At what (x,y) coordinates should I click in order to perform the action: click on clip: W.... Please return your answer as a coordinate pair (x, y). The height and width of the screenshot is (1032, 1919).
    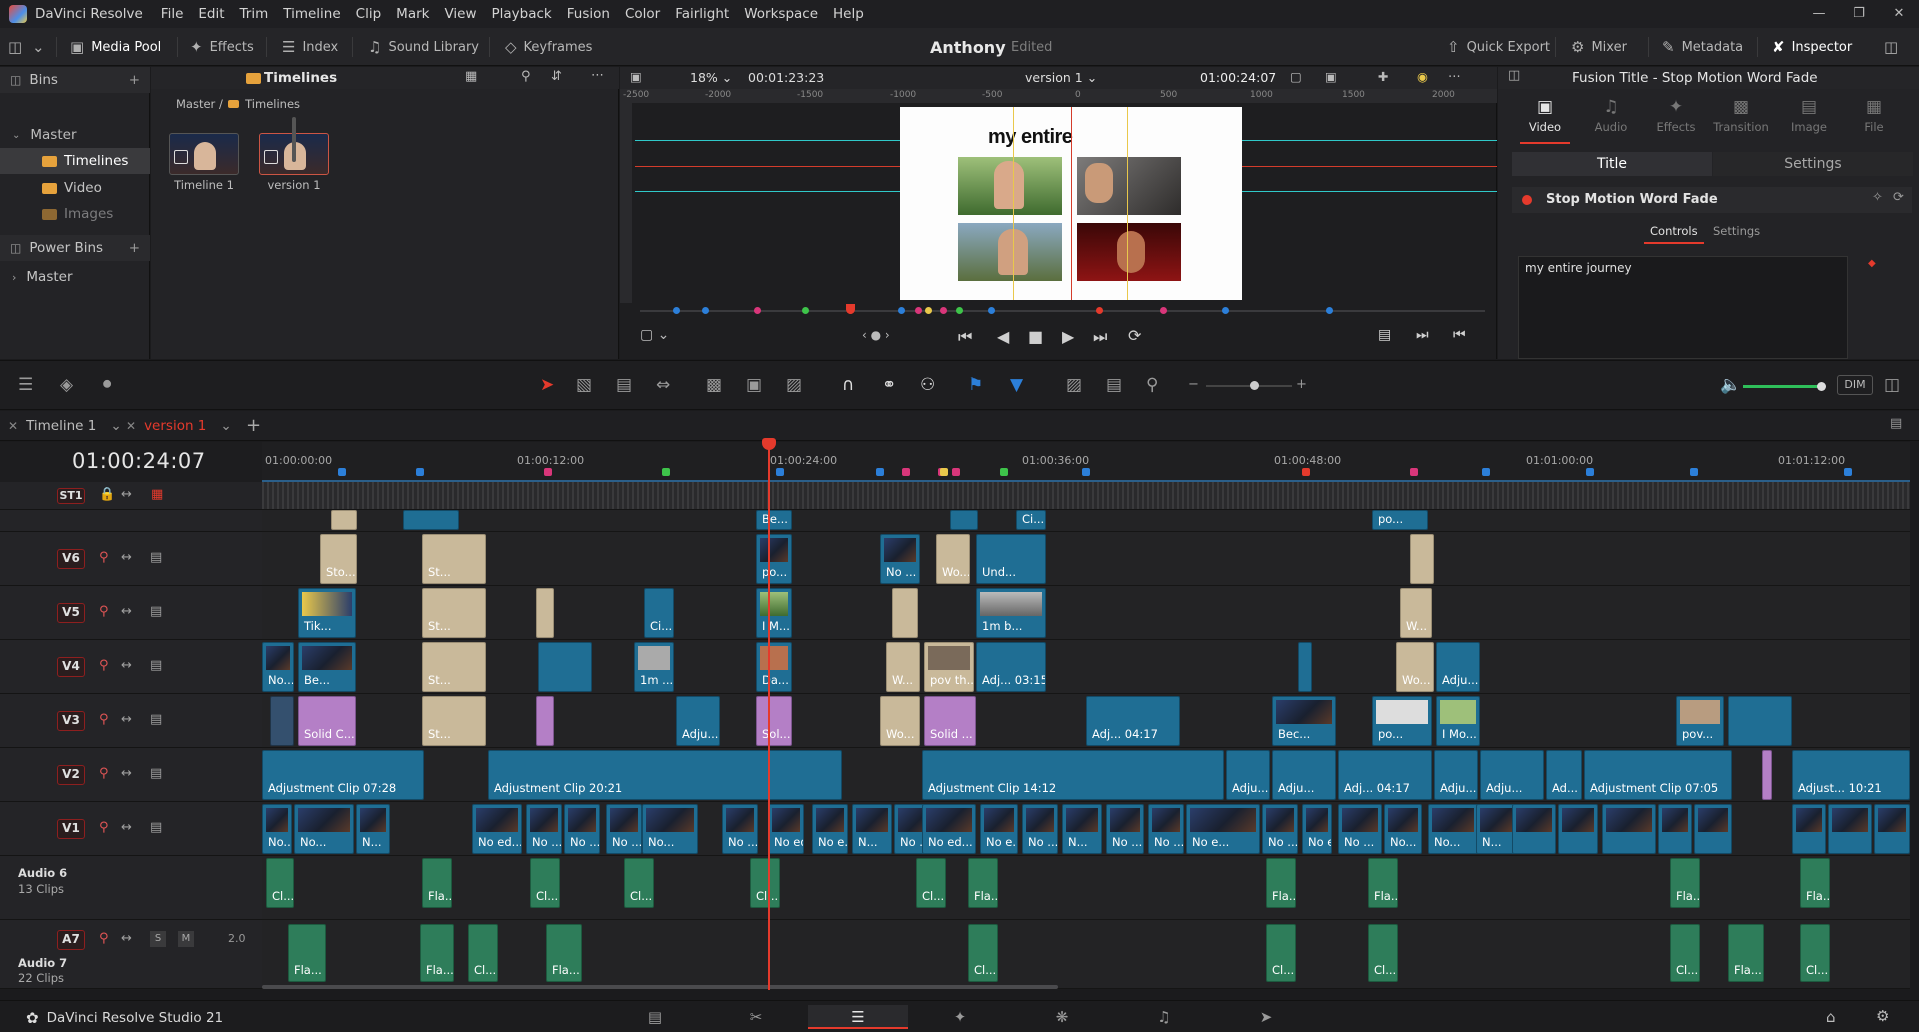
    Looking at the image, I should click on (903, 667).